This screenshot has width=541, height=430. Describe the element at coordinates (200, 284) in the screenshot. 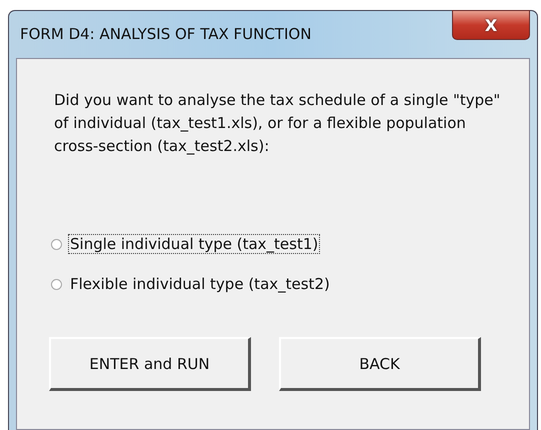

I see `radio-label: Flexible individual type (tax_test2)` at that location.